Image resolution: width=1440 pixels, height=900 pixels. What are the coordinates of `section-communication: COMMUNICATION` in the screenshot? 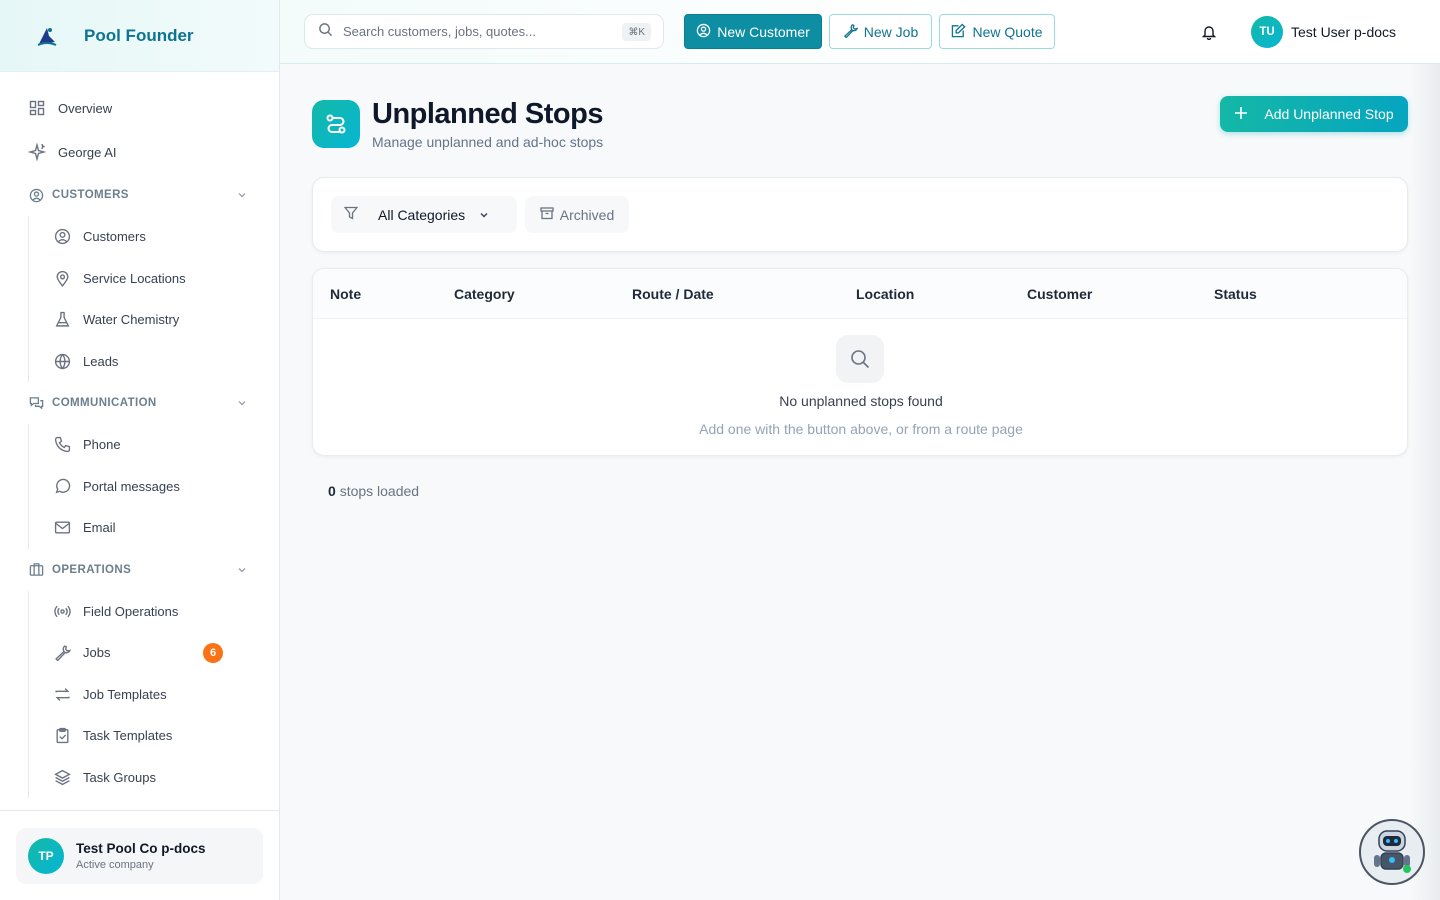 It's located at (139, 403).